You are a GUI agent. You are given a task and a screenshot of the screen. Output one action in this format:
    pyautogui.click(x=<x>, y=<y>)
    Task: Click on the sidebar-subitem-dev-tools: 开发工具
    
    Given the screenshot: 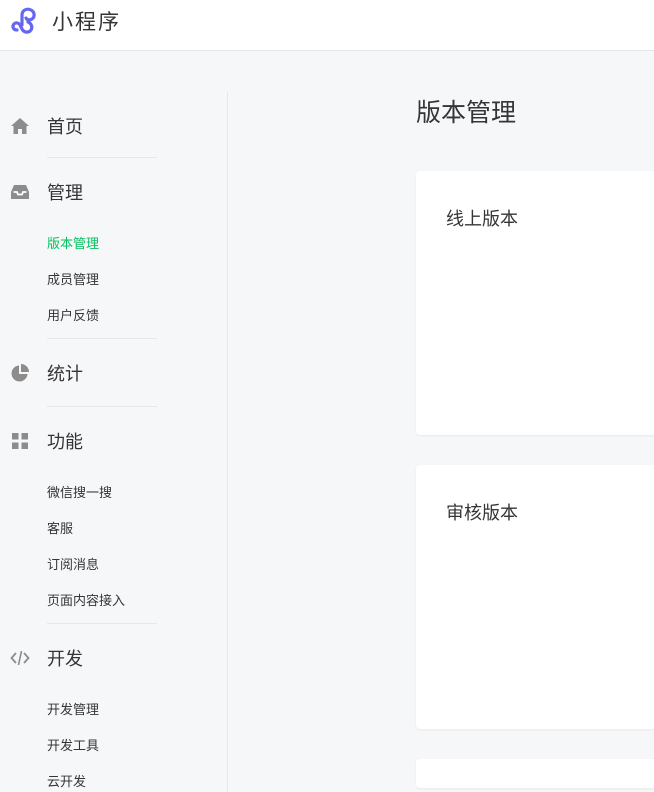 What is the action you would take?
    pyautogui.click(x=73, y=744)
    